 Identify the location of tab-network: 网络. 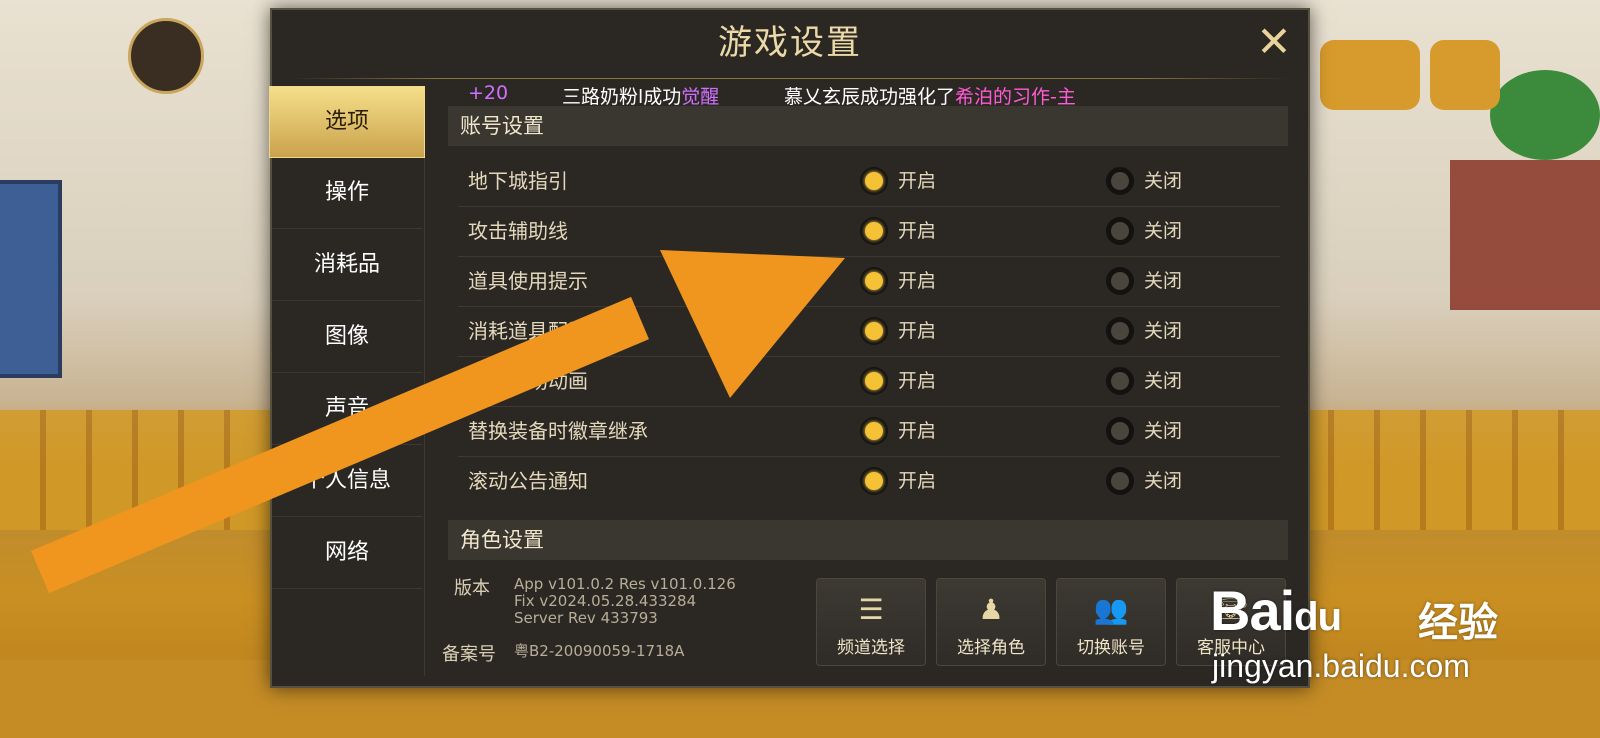
(347, 553).